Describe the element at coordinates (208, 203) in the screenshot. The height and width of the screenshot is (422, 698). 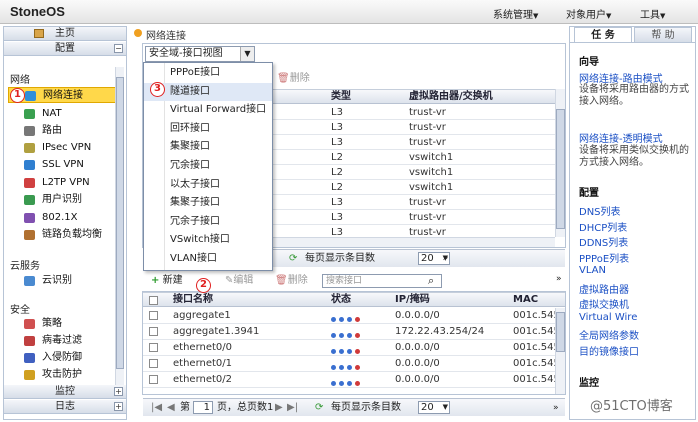
I see `dropdown-item: 集聚子接口` at that location.